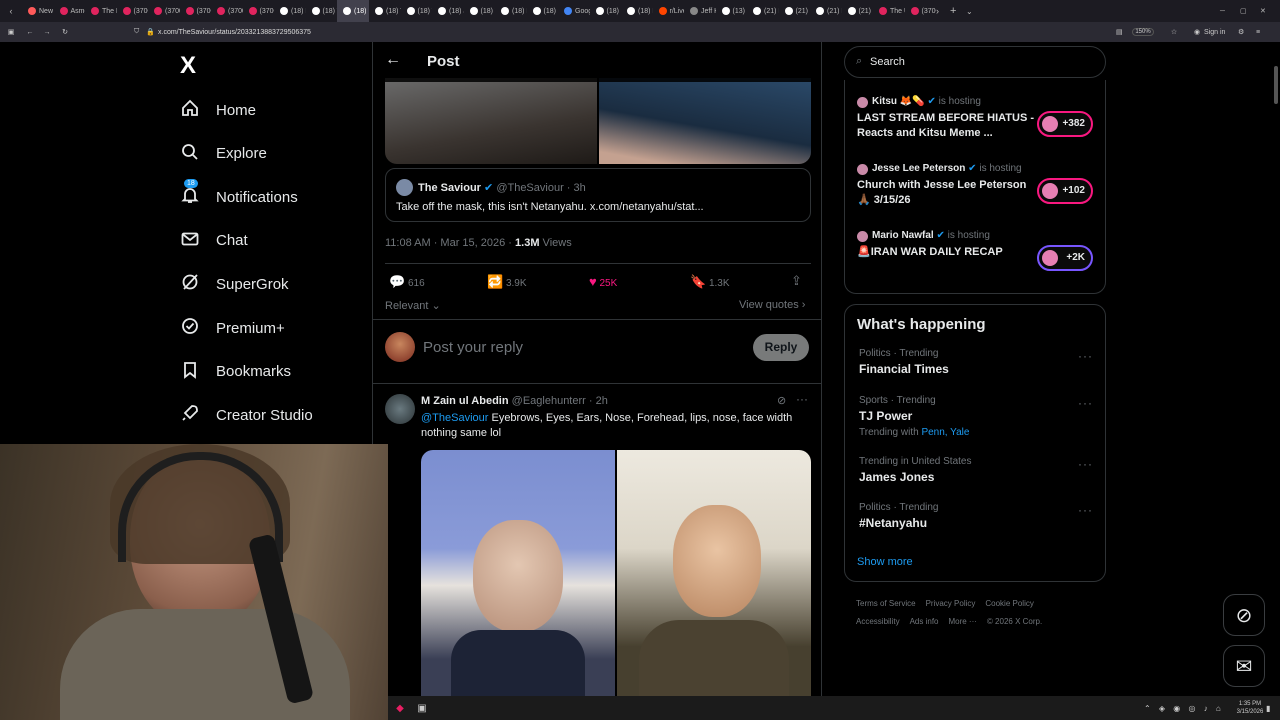 The width and height of the screenshot is (1280, 720). I want to click on browser-tab: The U, so click(889, 11).